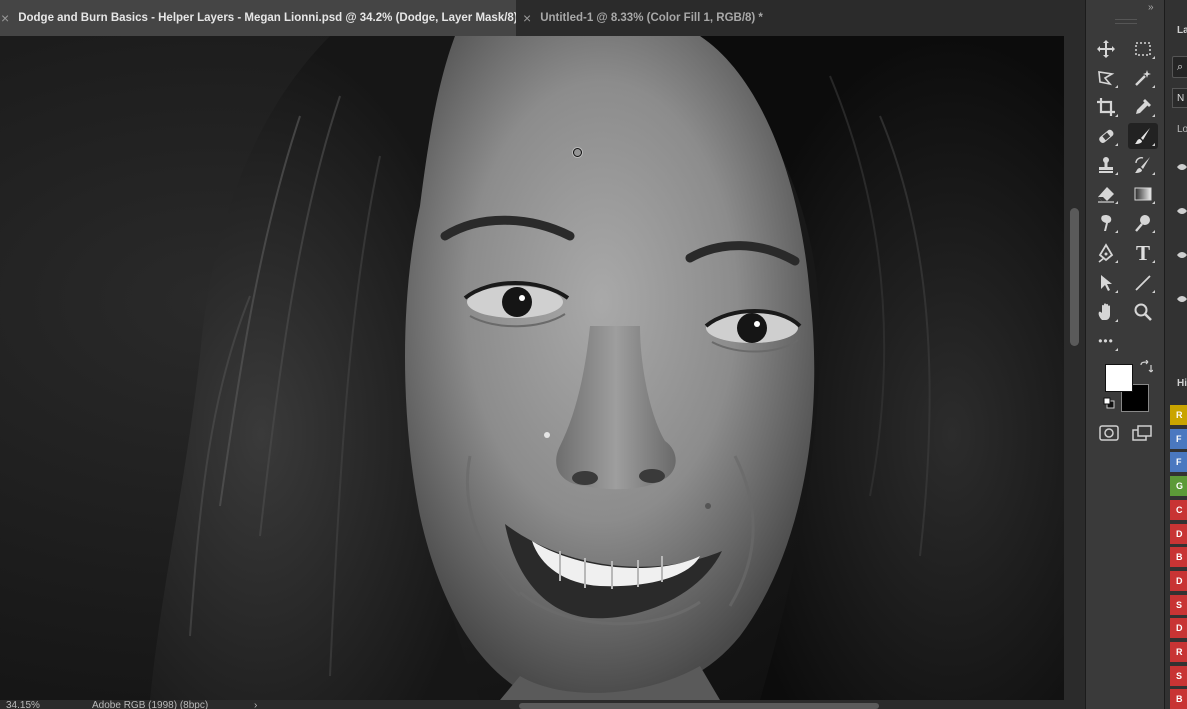 The height and width of the screenshot is (709, 1187). I want to click on magic-wand-icon, so click(1143, 78).